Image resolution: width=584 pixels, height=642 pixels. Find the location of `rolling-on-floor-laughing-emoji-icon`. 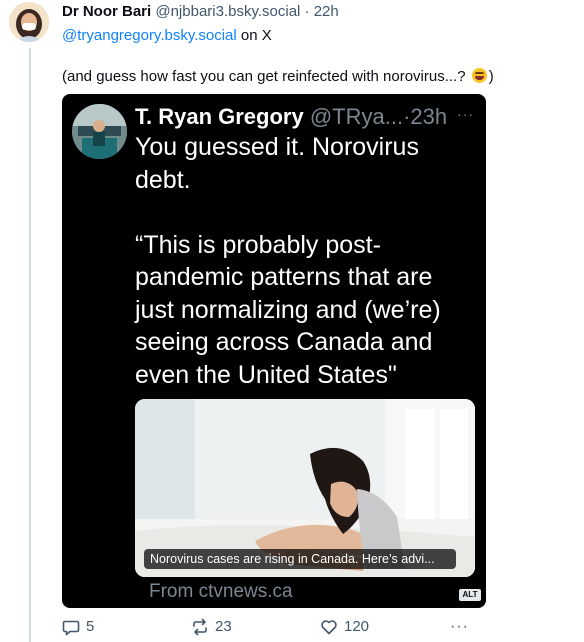

rolling-on-floor-laughing-emoji-icon is located at coordinates (479, 75).